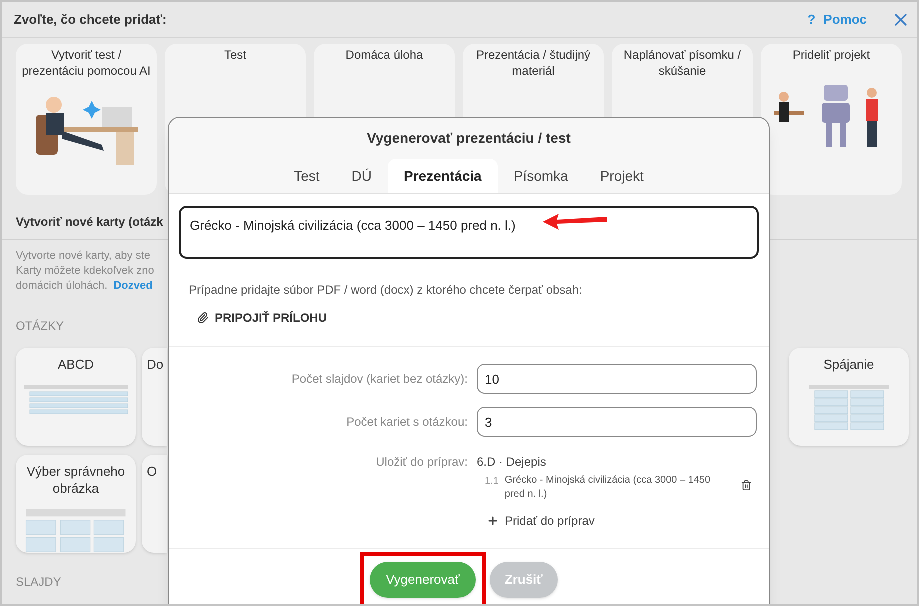 Image resolution: width=919 pixels, height=606 pixels. I want to click on lesson-title: Grécko - Minojská civilizácia (cca 3000 – 1450 pred n. l.), so click(608, 488).